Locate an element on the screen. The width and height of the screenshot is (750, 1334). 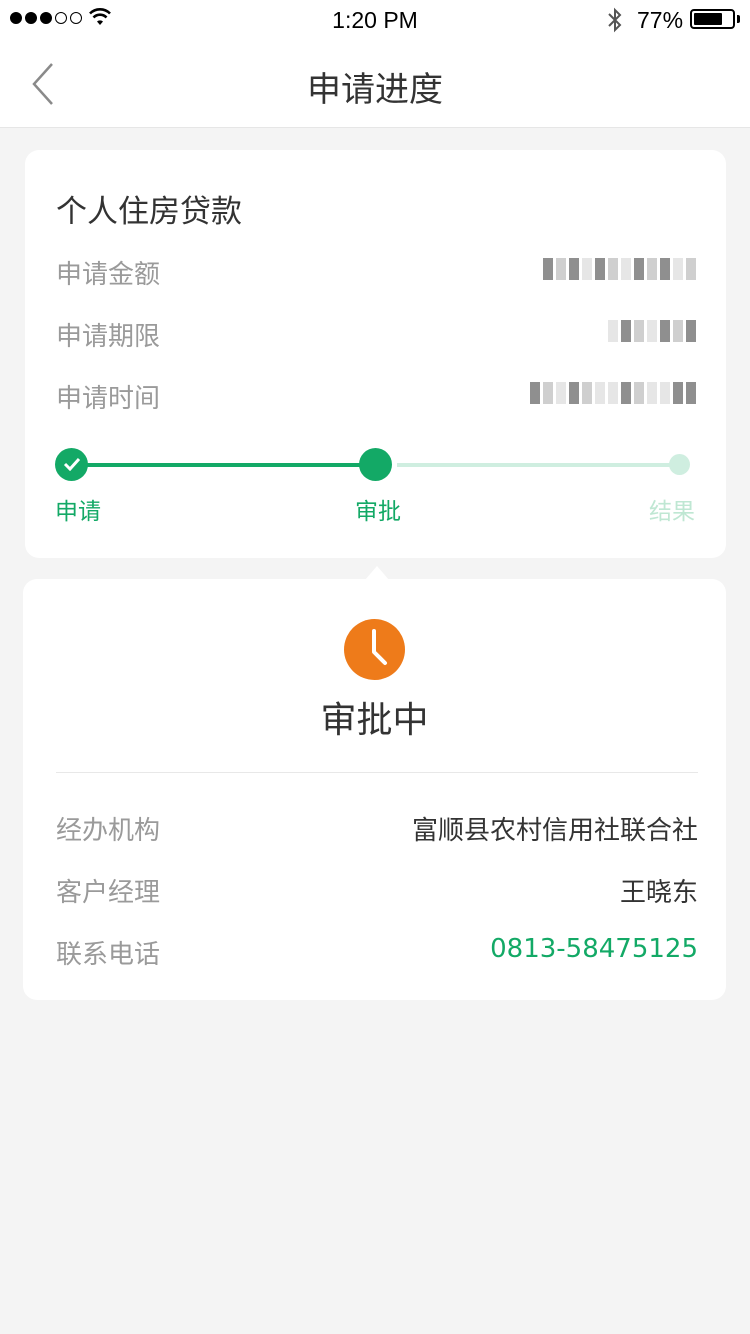
phone-label: 联系电话 is located at coordinates (108, 955).